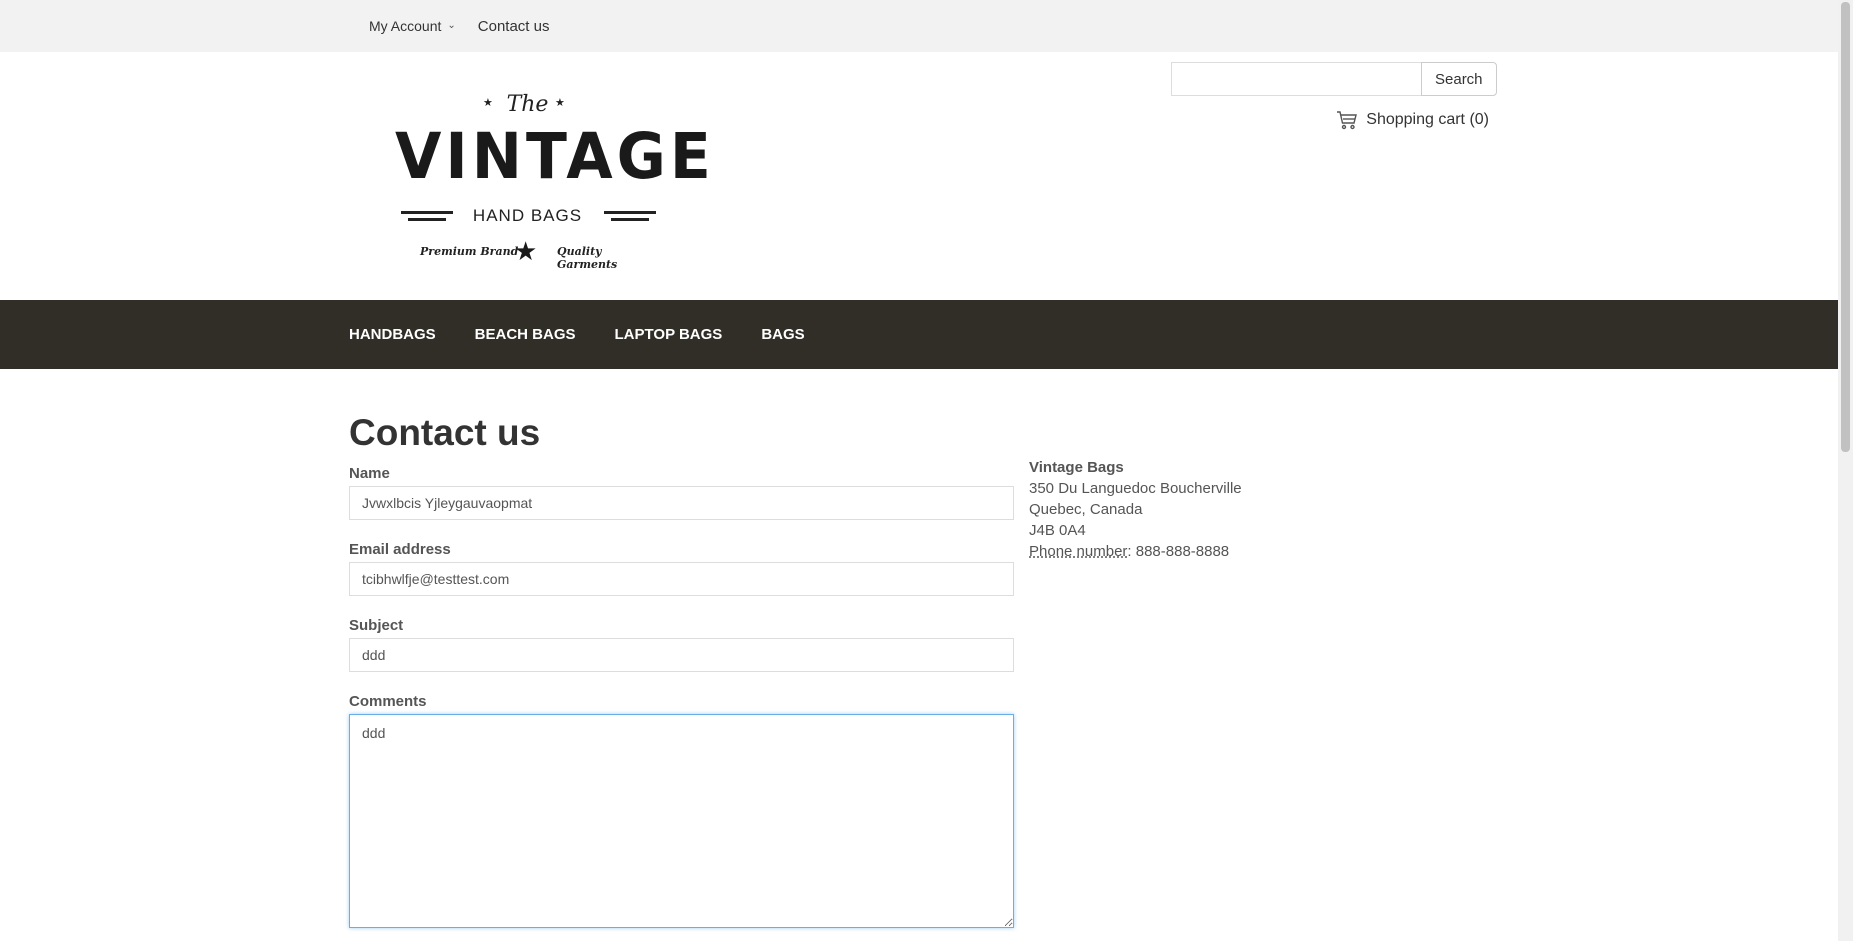 Image resolution: width=1853 pixels, height=941 pixels. What do you see at coordinates (1057, 530) in the screenshot?
I see `address-line-3: J4B 0A4` at bounding box center [1057, 530].